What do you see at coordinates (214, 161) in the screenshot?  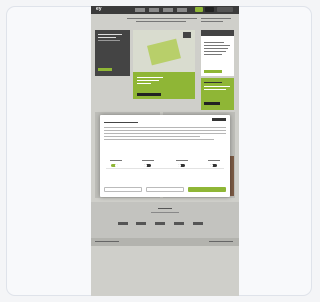 I see `category-label-marketing` at bounding box center [214, 161].